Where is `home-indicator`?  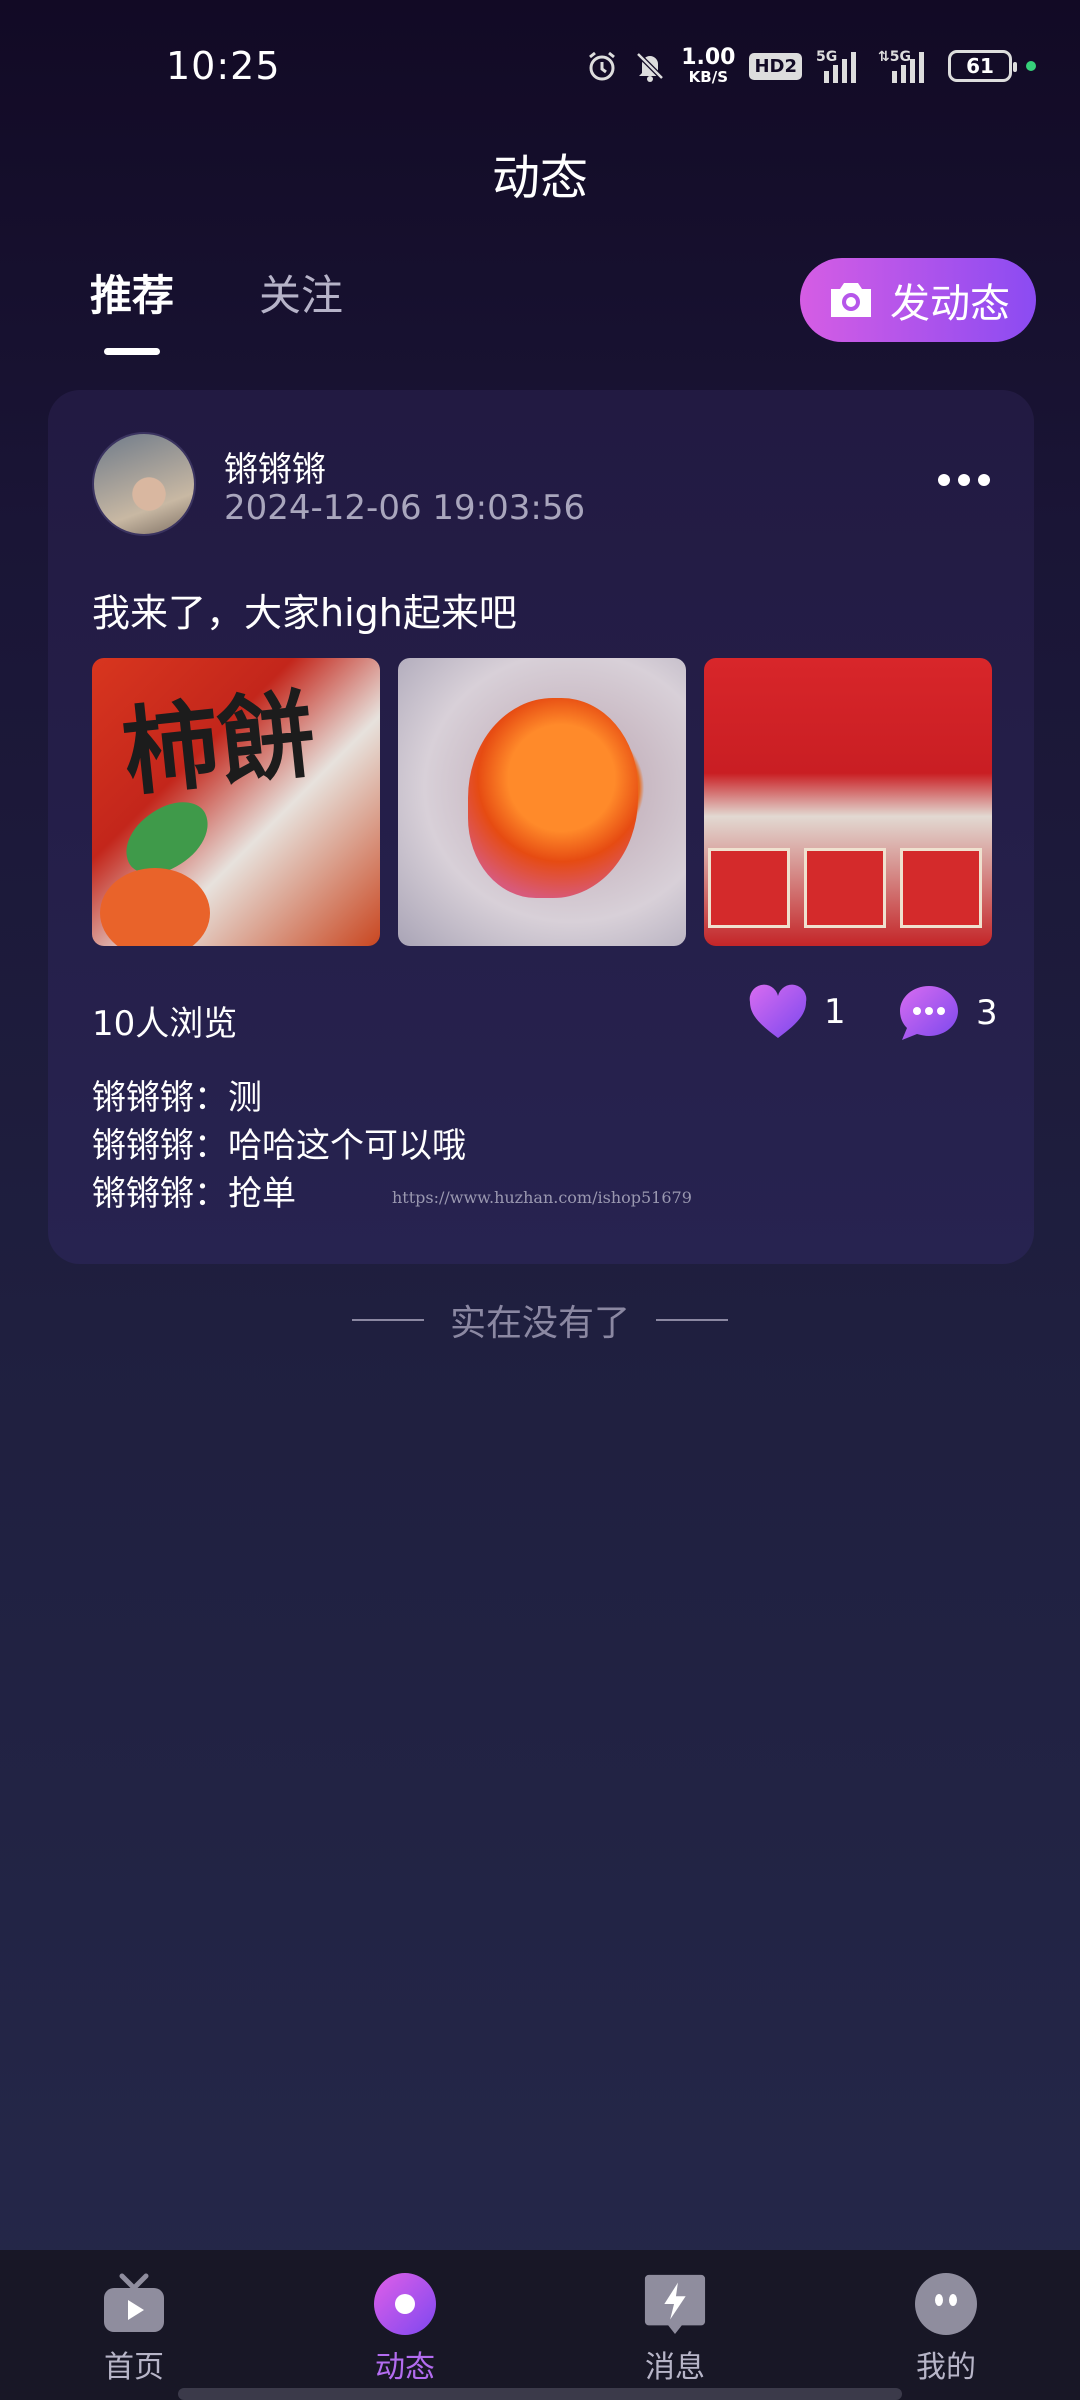 home-indicator is located at coordinates (540, 2394).